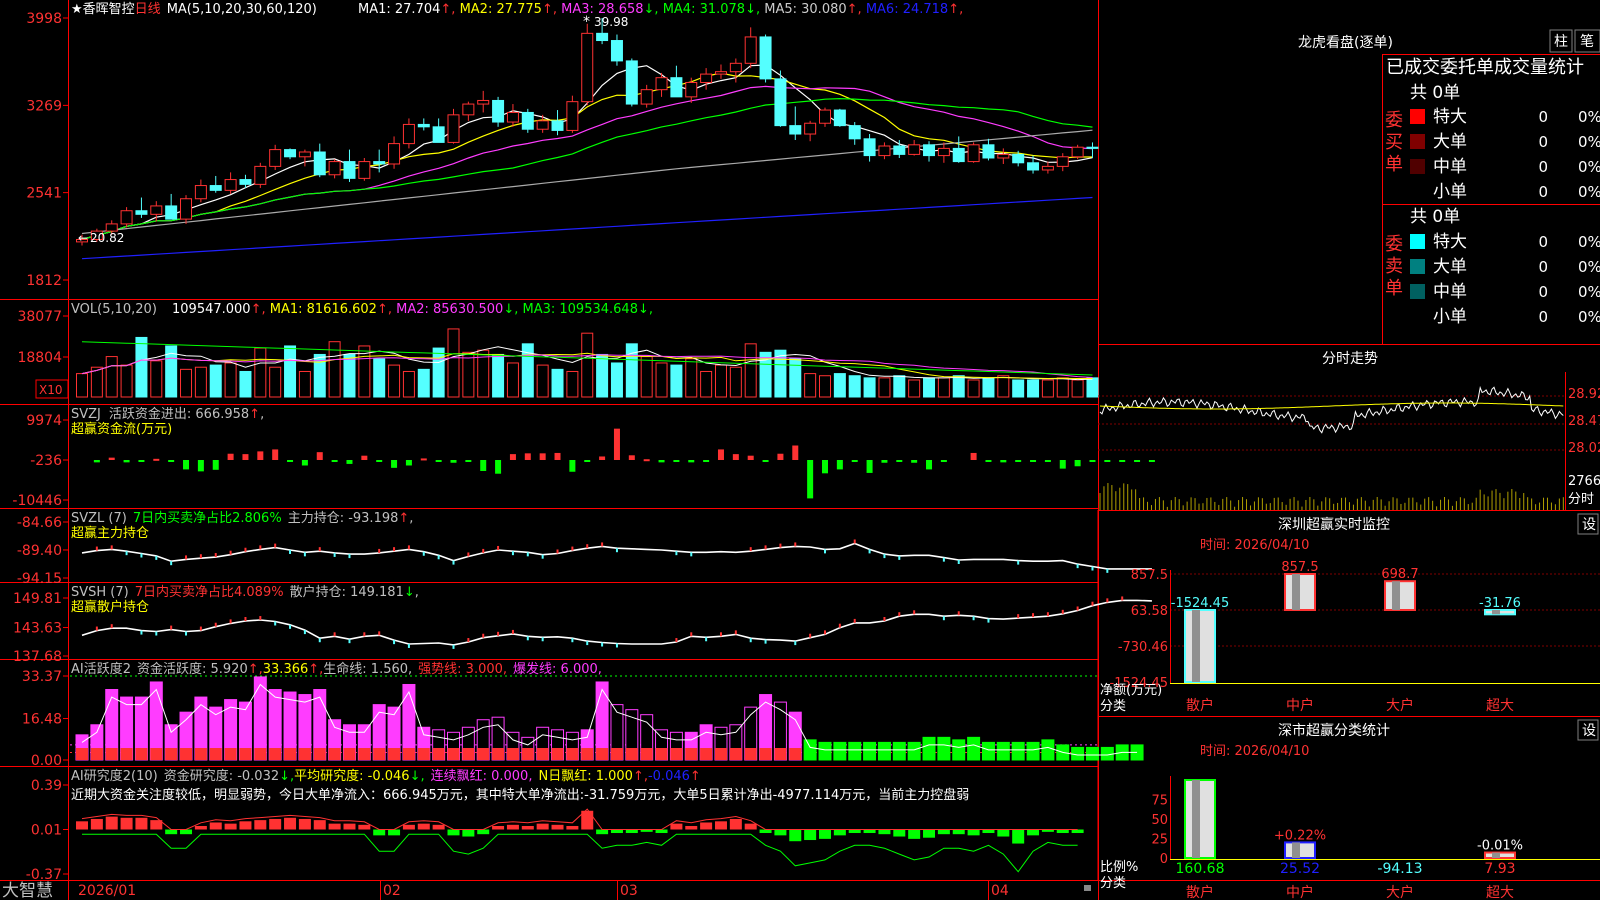 This screenshot has width=1600, height=900. I want to click on svsh-panel: 149.81 143.63 137.68, so click(582, 628).